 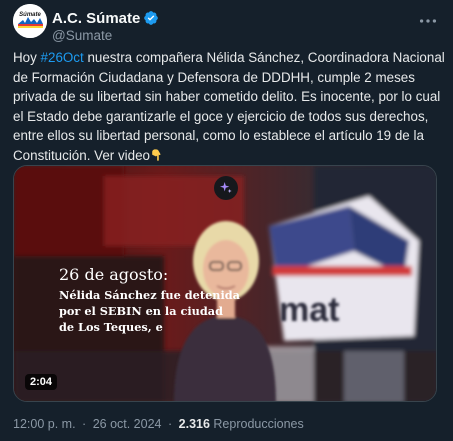 I want to click on avatar-wordmark: Súmate, so click(x=30, y=15).